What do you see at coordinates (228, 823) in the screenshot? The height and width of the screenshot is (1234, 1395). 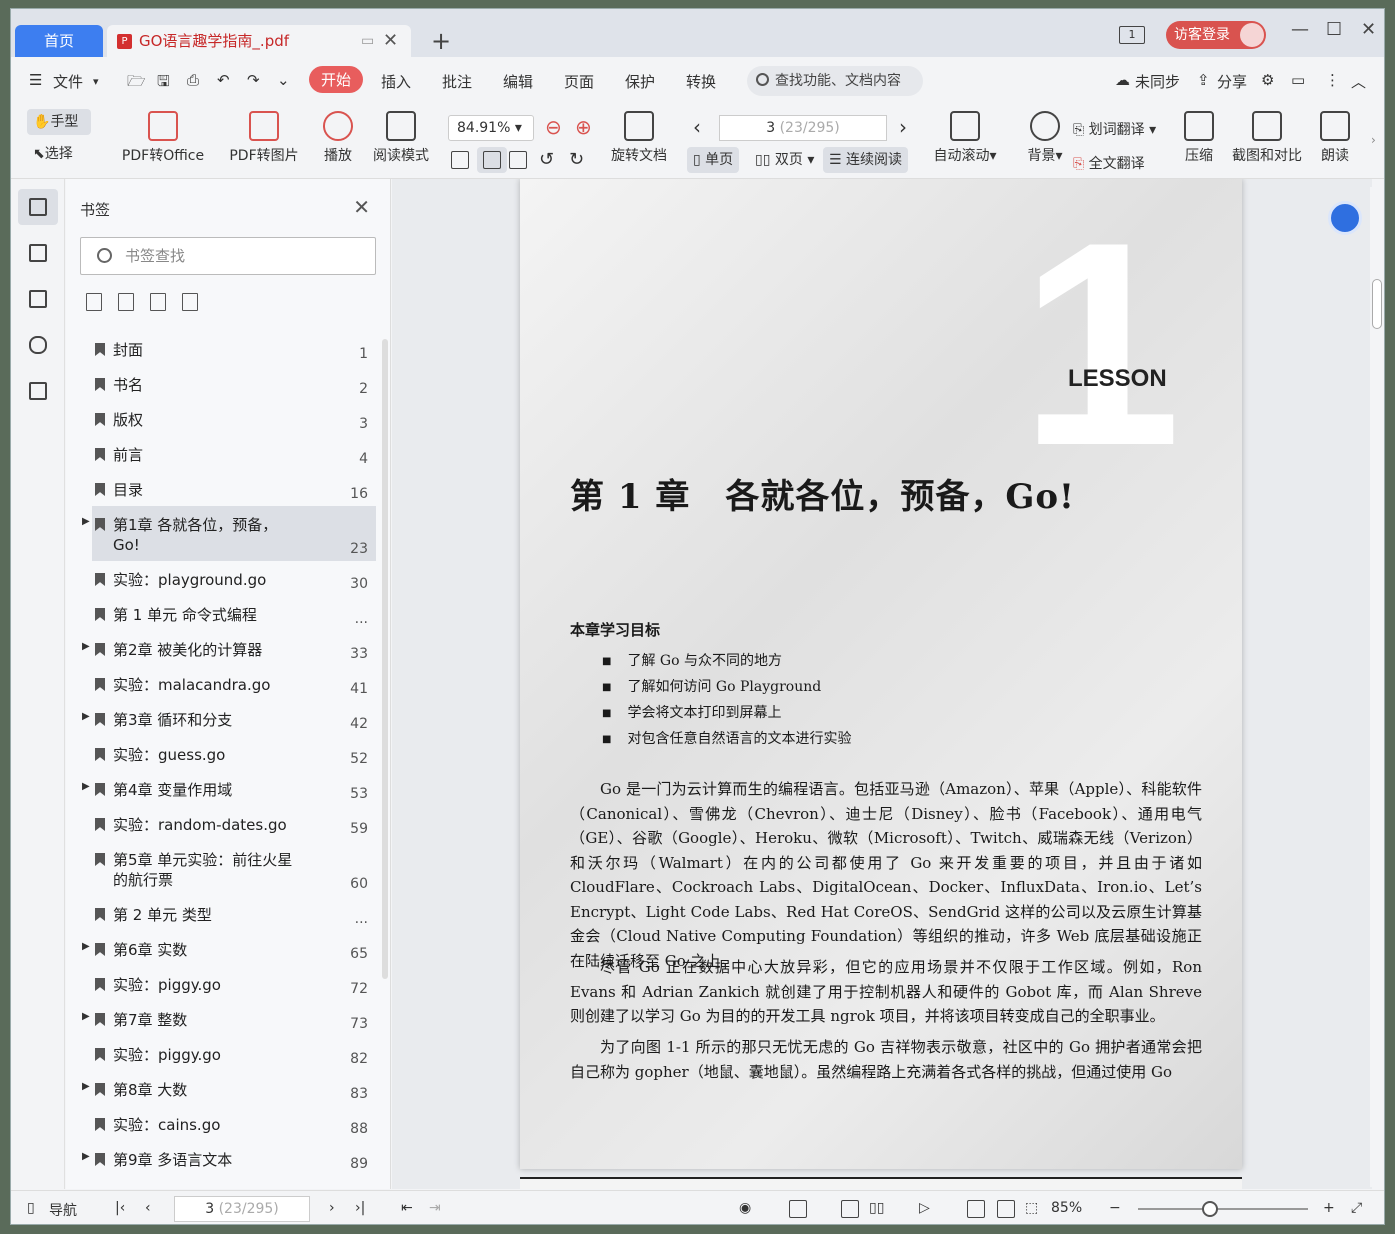 I see `bookmark-item: 实验：random-dates.go 59` at bounding box center [228, 823].